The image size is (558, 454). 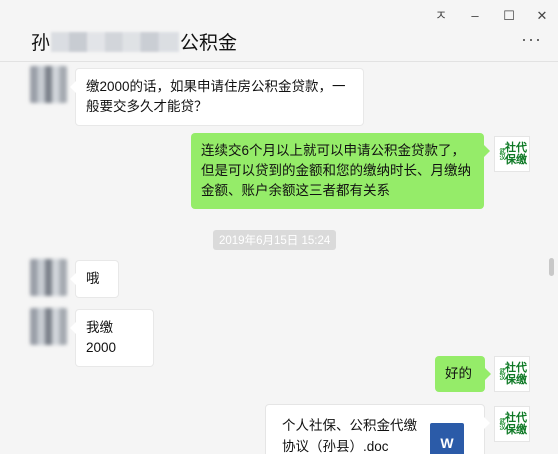 I want to click on chat-title: 孙 公积金, so click(x=134, y=41).